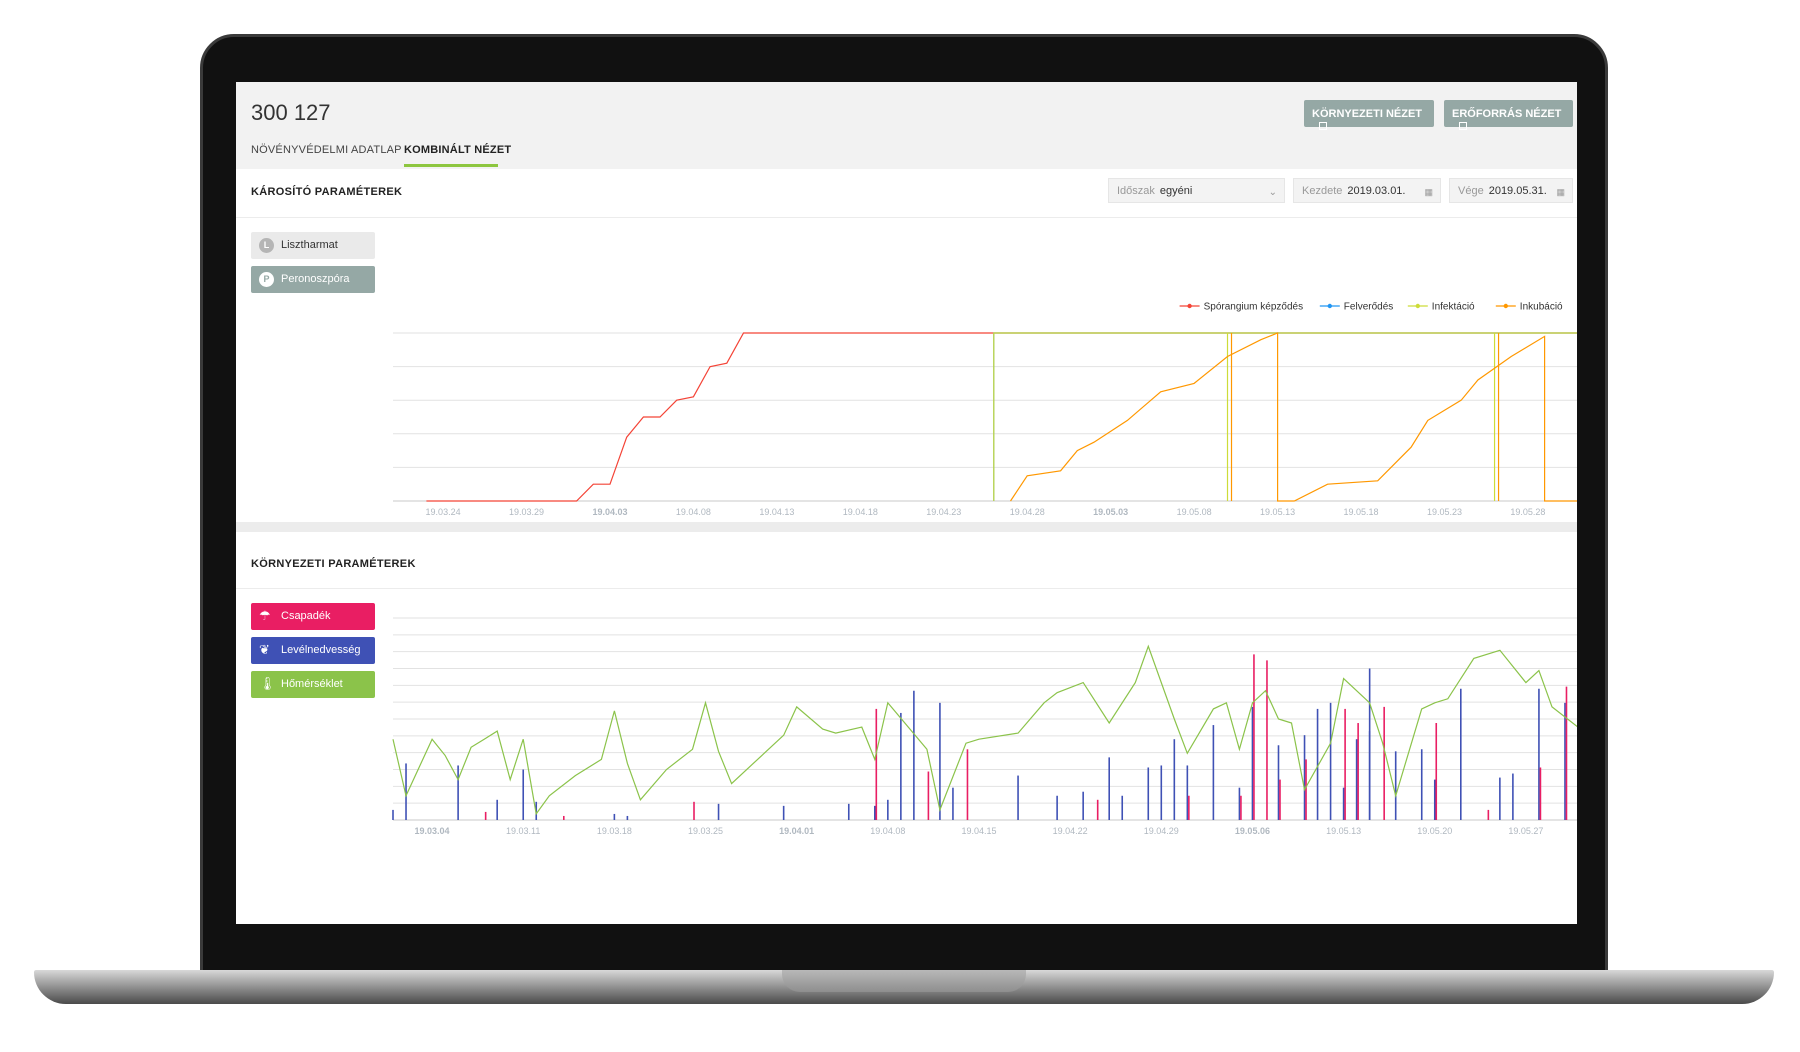 Image resolution: width=1800 pixels, height=1052 pixels. I want to click on x-tick-label: 19.04.13, so click(776, 512).